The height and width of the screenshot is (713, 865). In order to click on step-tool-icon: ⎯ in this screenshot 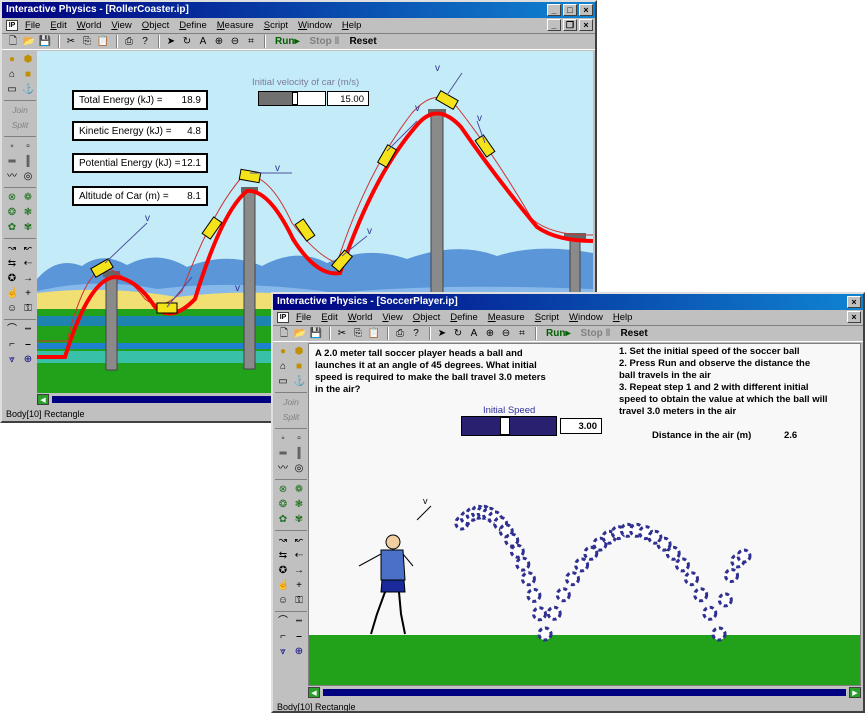, I will do `click(28, 345)`.